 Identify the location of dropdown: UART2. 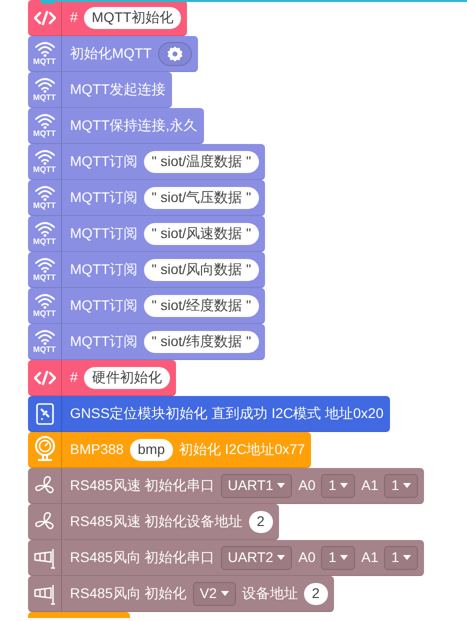
(256, 558).